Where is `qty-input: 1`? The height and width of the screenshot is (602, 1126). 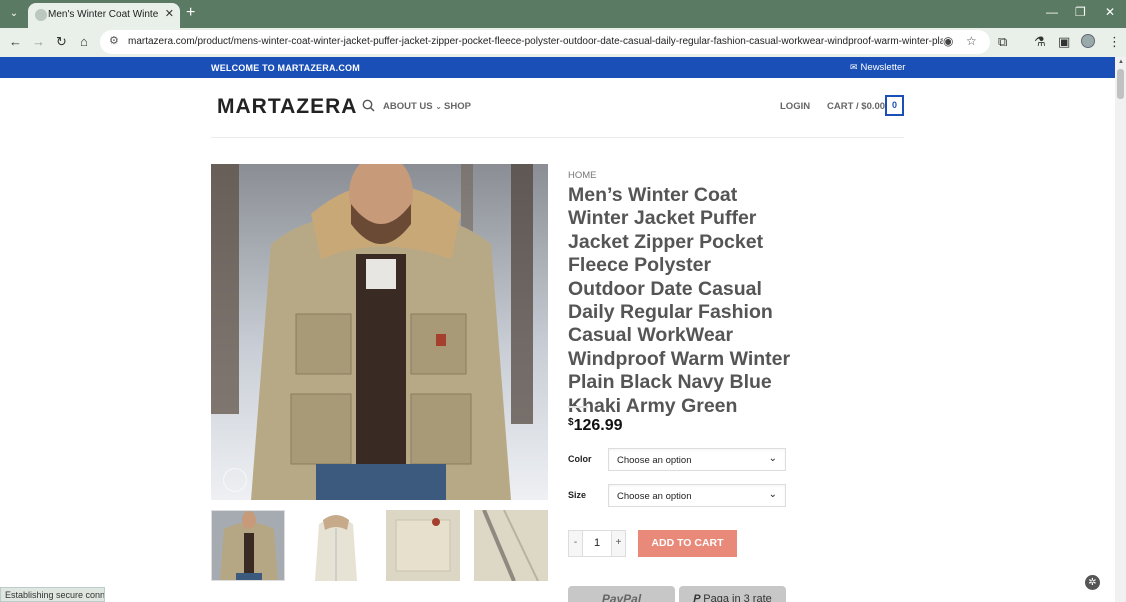 qty-input: 1 is located at coordinates (597, 543).